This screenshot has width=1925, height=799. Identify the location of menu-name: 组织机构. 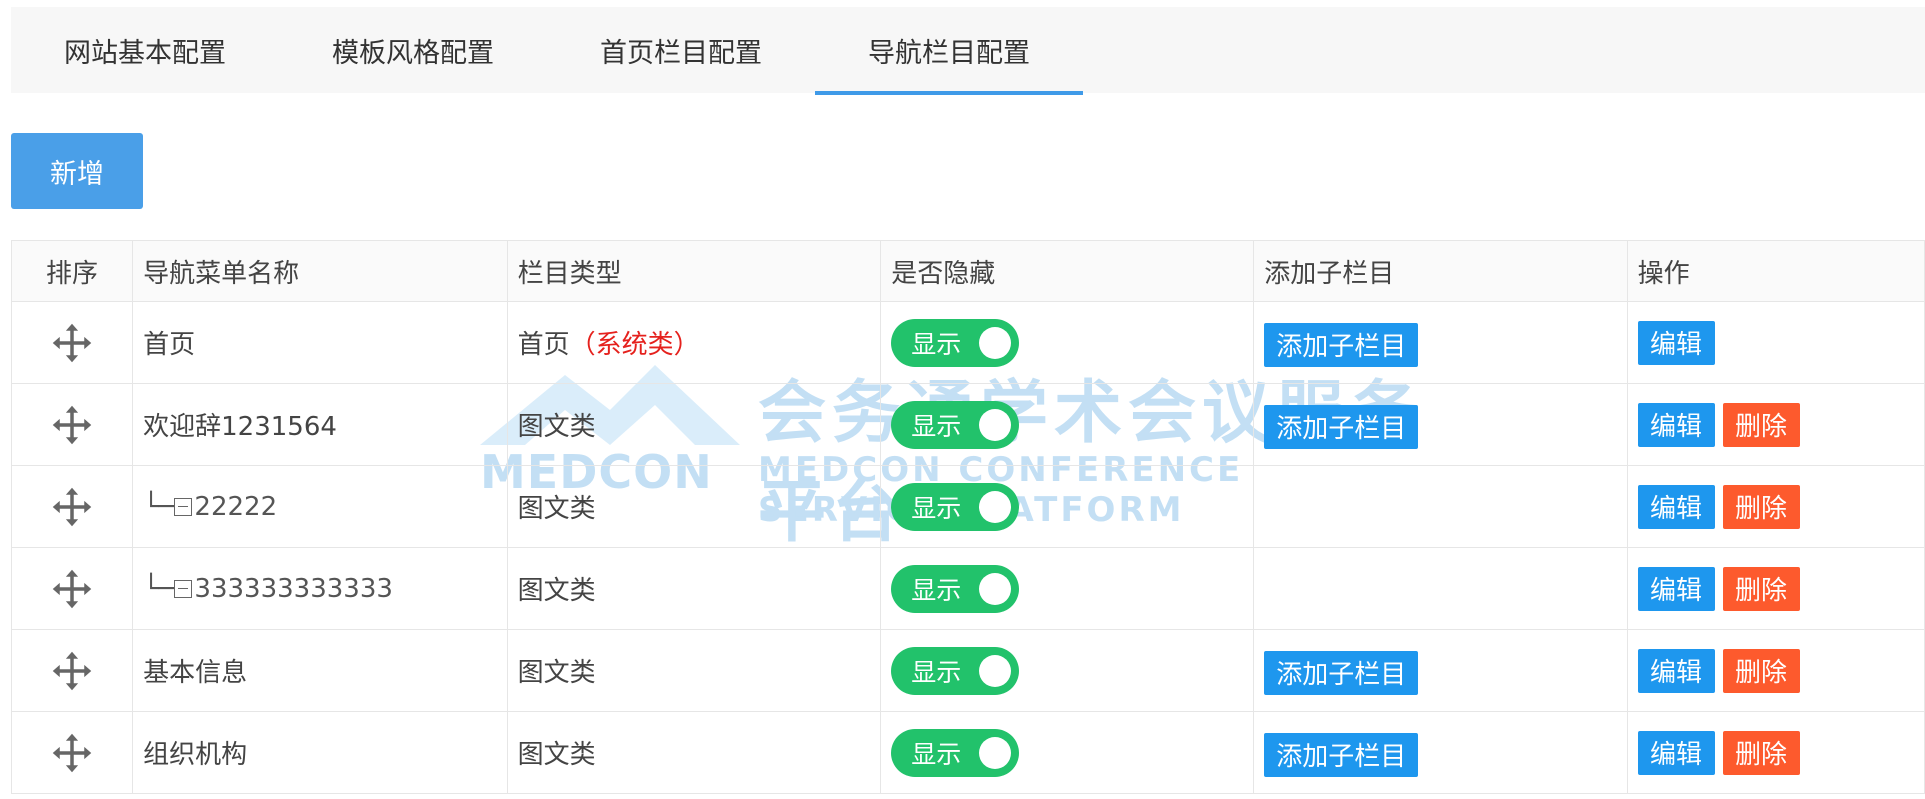
(195, 755).